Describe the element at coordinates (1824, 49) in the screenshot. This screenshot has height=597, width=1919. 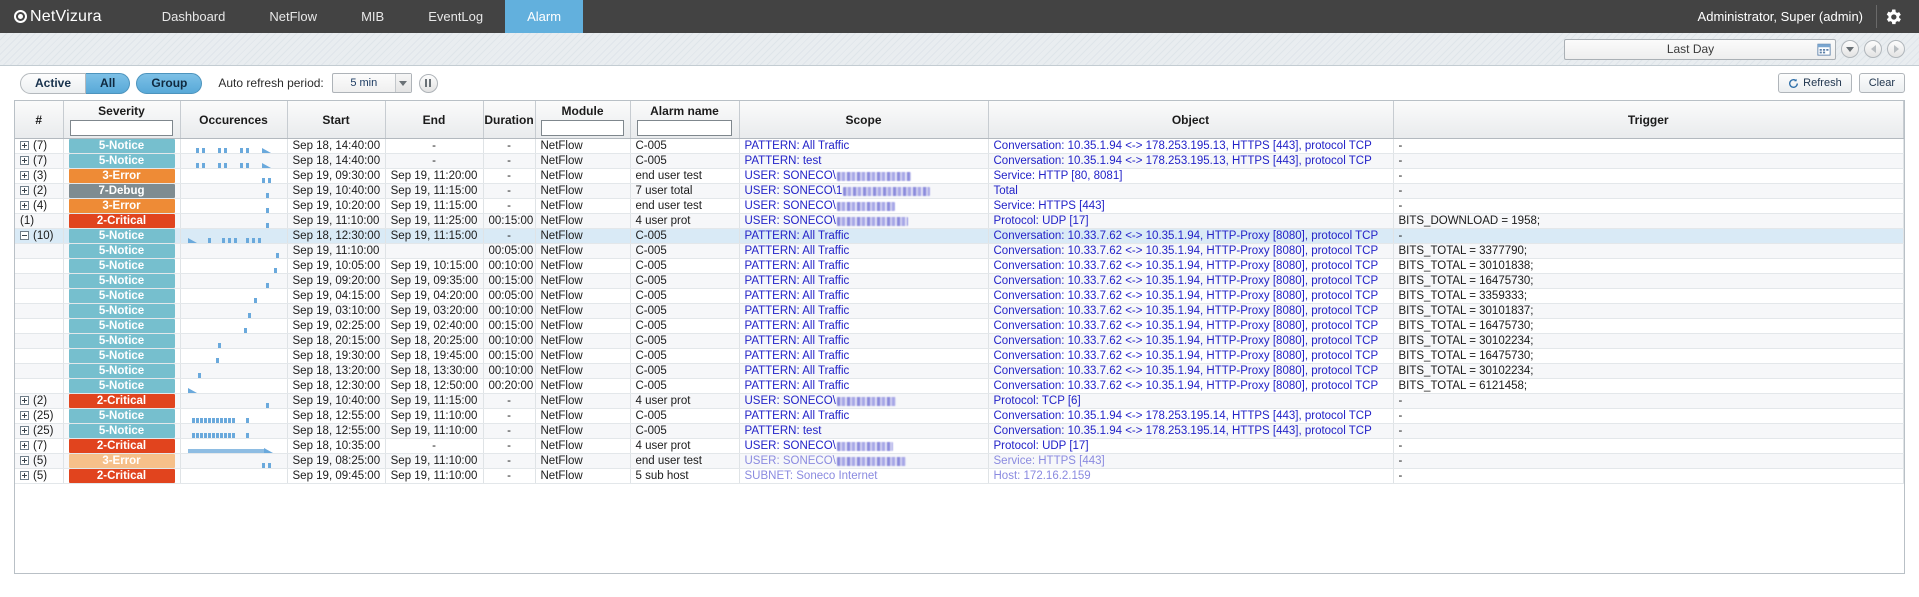
I see `calendar-icon` at that location.